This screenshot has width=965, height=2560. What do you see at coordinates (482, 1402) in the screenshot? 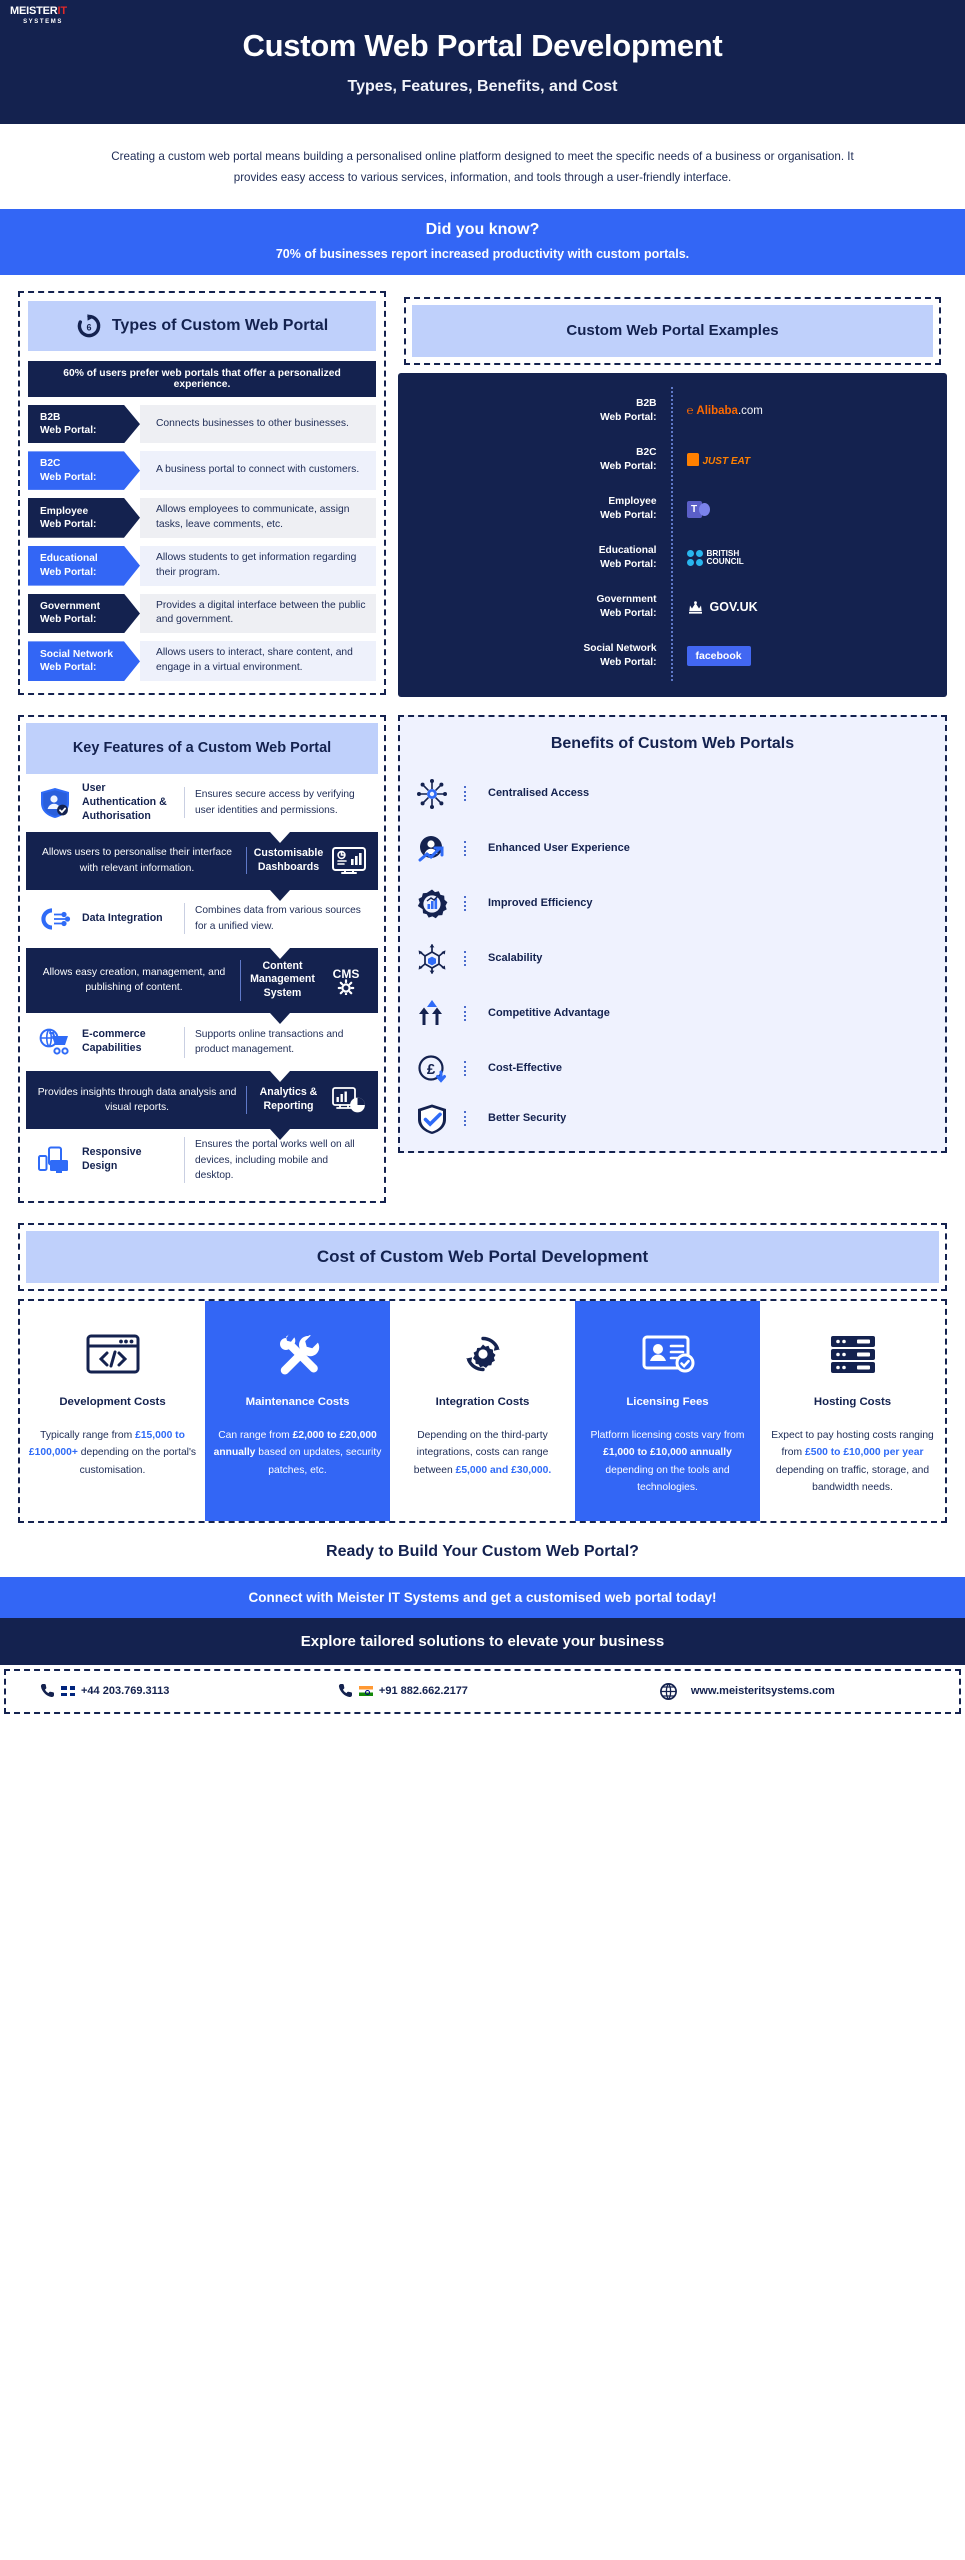
I see `cost-column-name: Integration Costs` at bounding box center [482, 1402].